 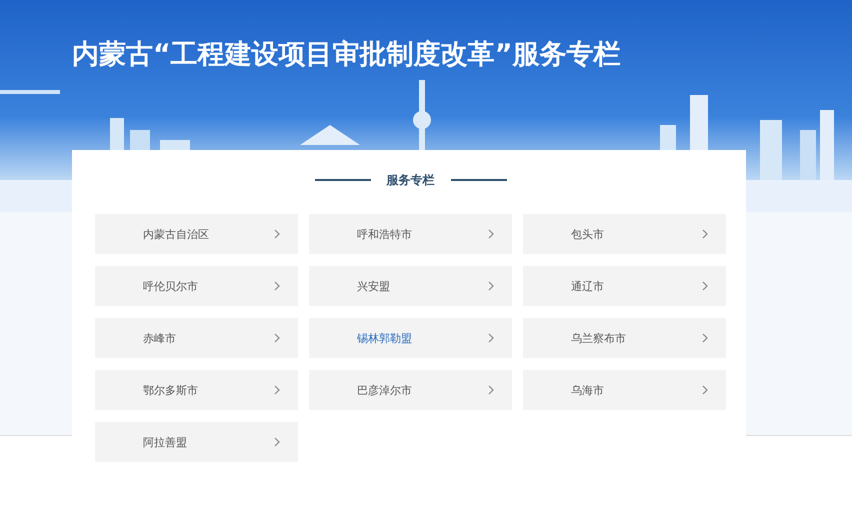 What do you see at coordinates (196, 286) in the screenshot?
I see `region-link: 呼伦贝尔市` at bounding box center [196, 286].